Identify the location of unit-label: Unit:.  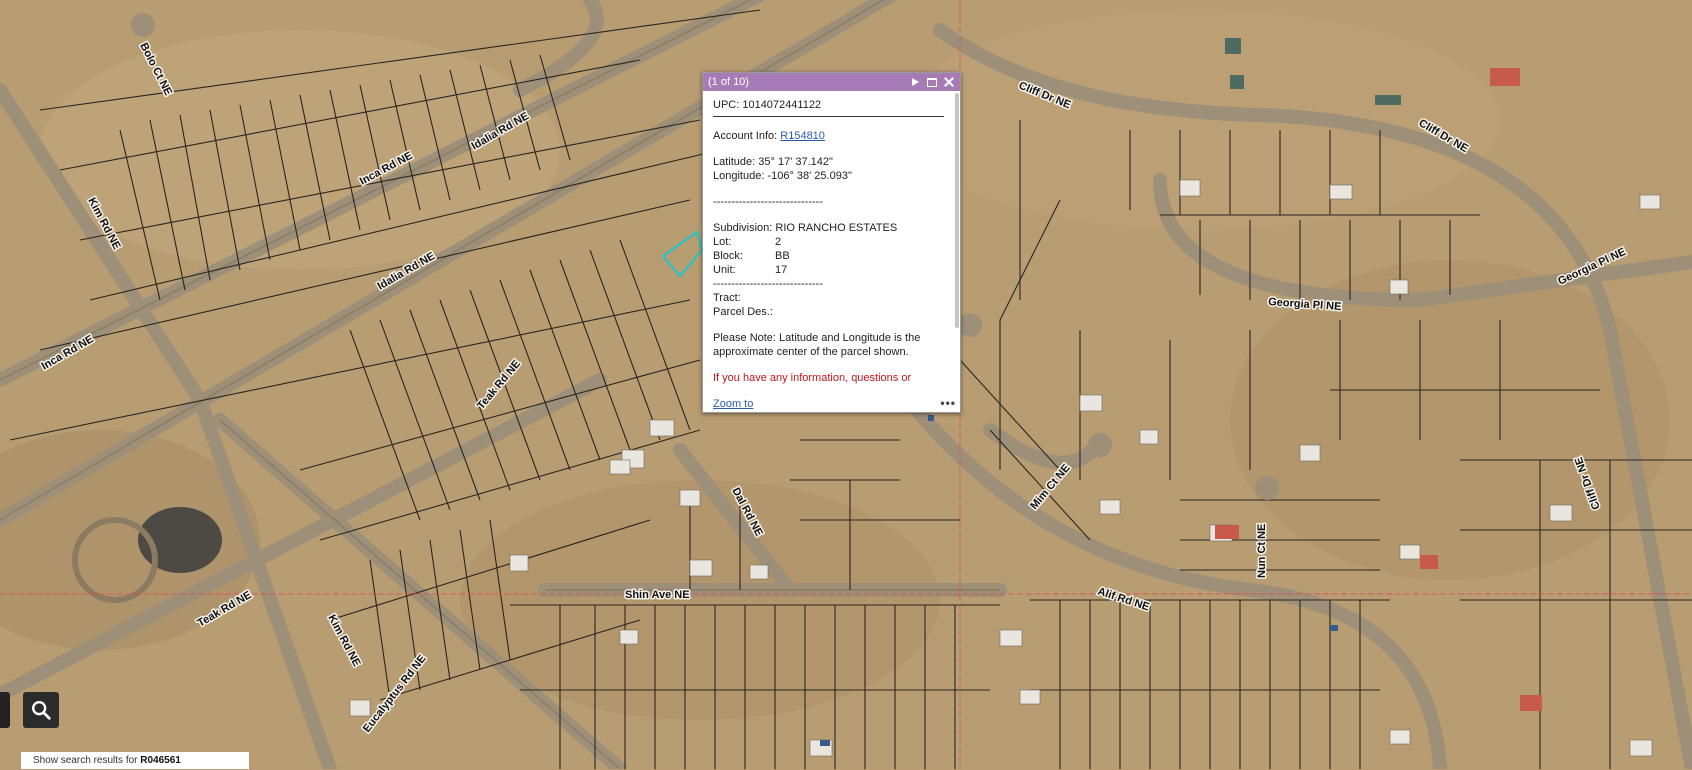
(724, 270).